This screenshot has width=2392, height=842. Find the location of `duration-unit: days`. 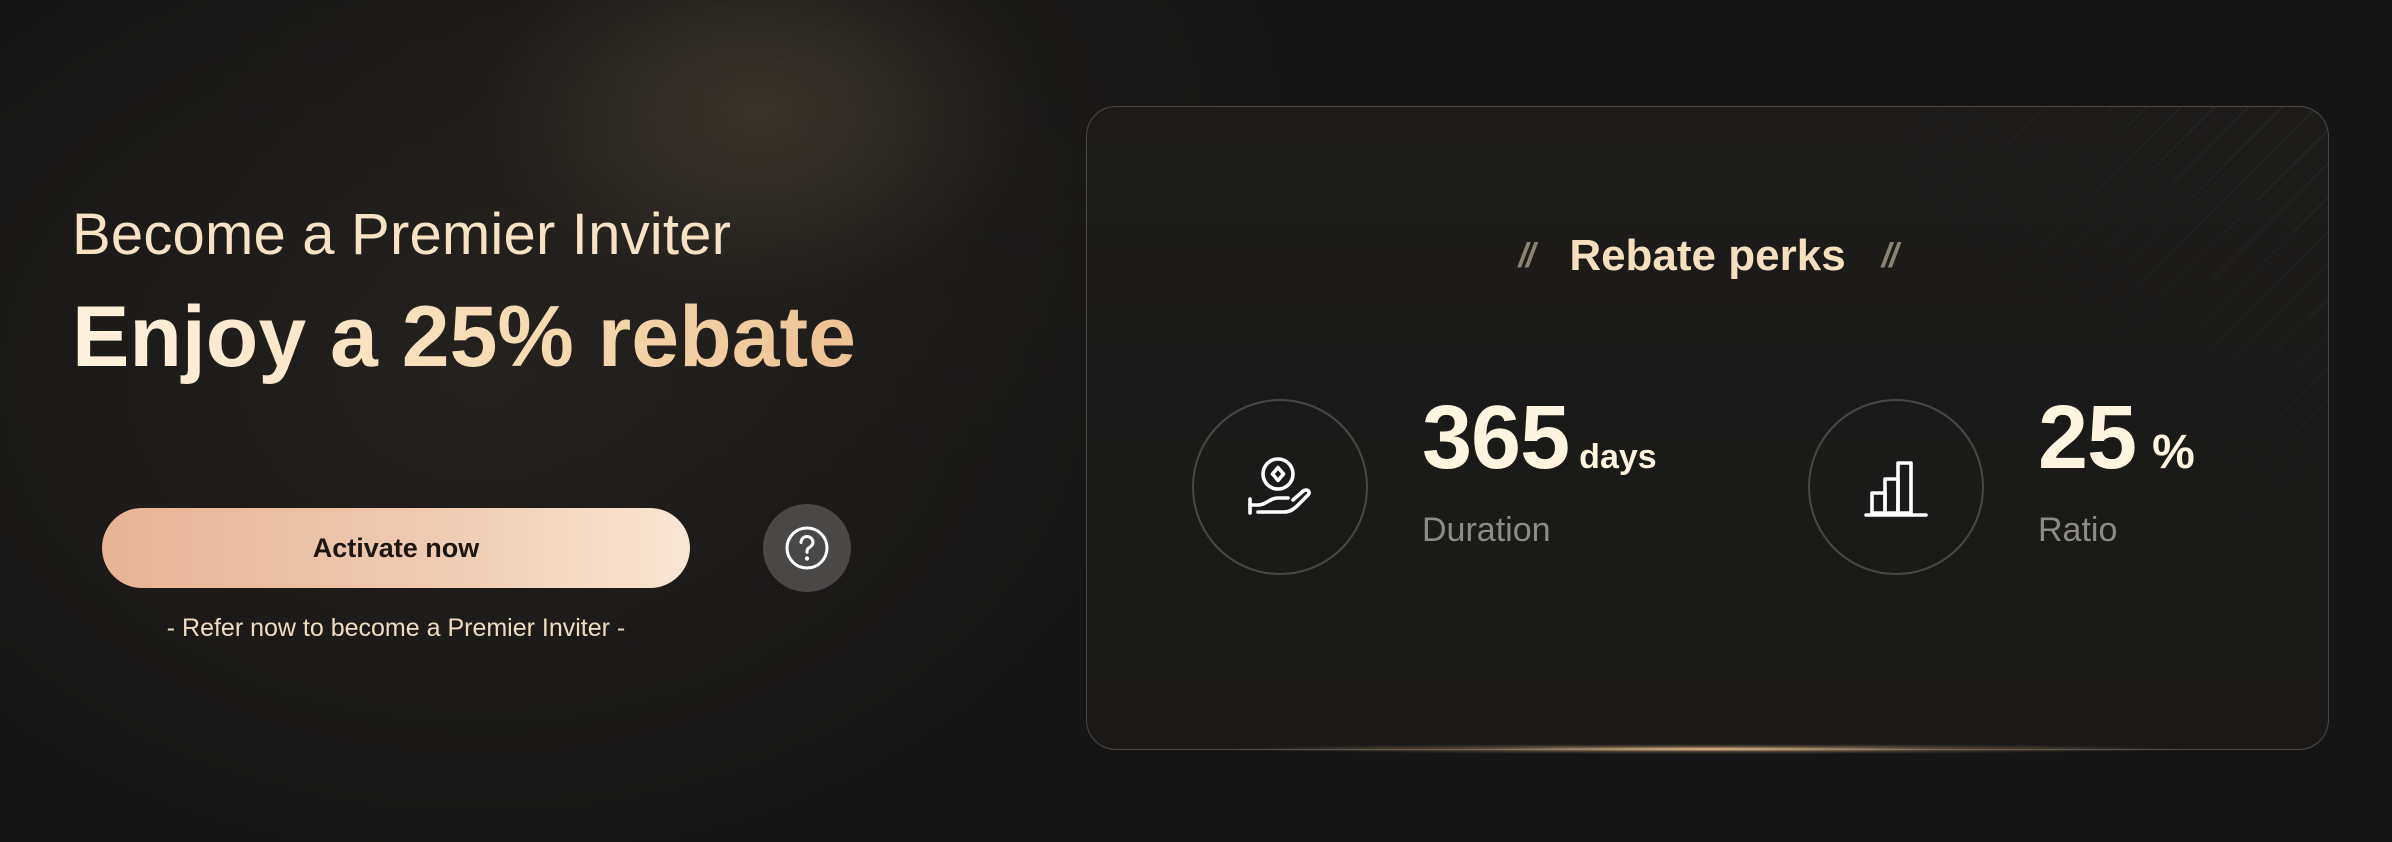

duration-unit: days is located at coordinates (1618, 457).